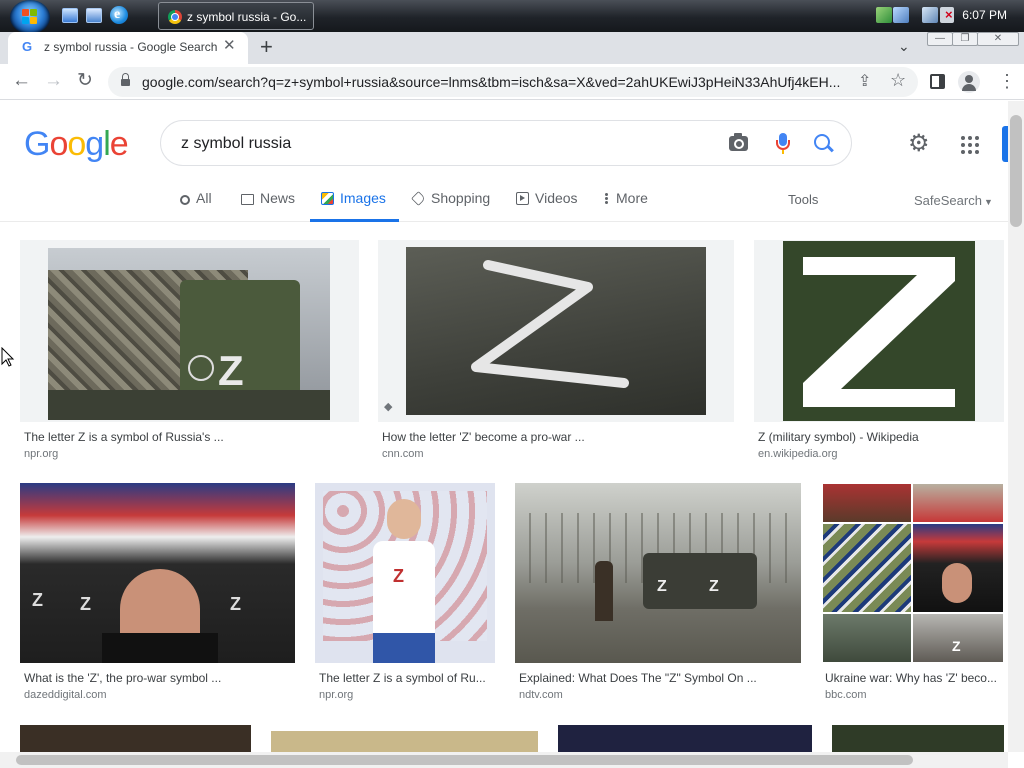 The height and width of the screenshot is (768, 1024). What do you see at coordinates (879, 331) in the screenshot?
I see `result-thumbnail` at bounding box center [879, 331].